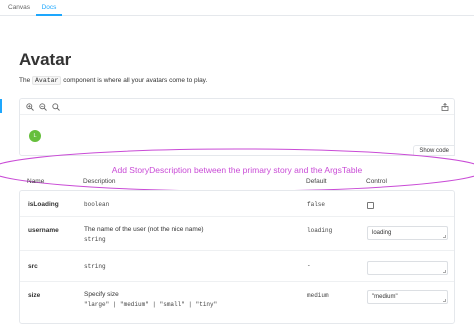 The width and height of the screenshot is (474, 332). I want to click on arg-description: The name of the user (not the nice name), so click(144, 229).